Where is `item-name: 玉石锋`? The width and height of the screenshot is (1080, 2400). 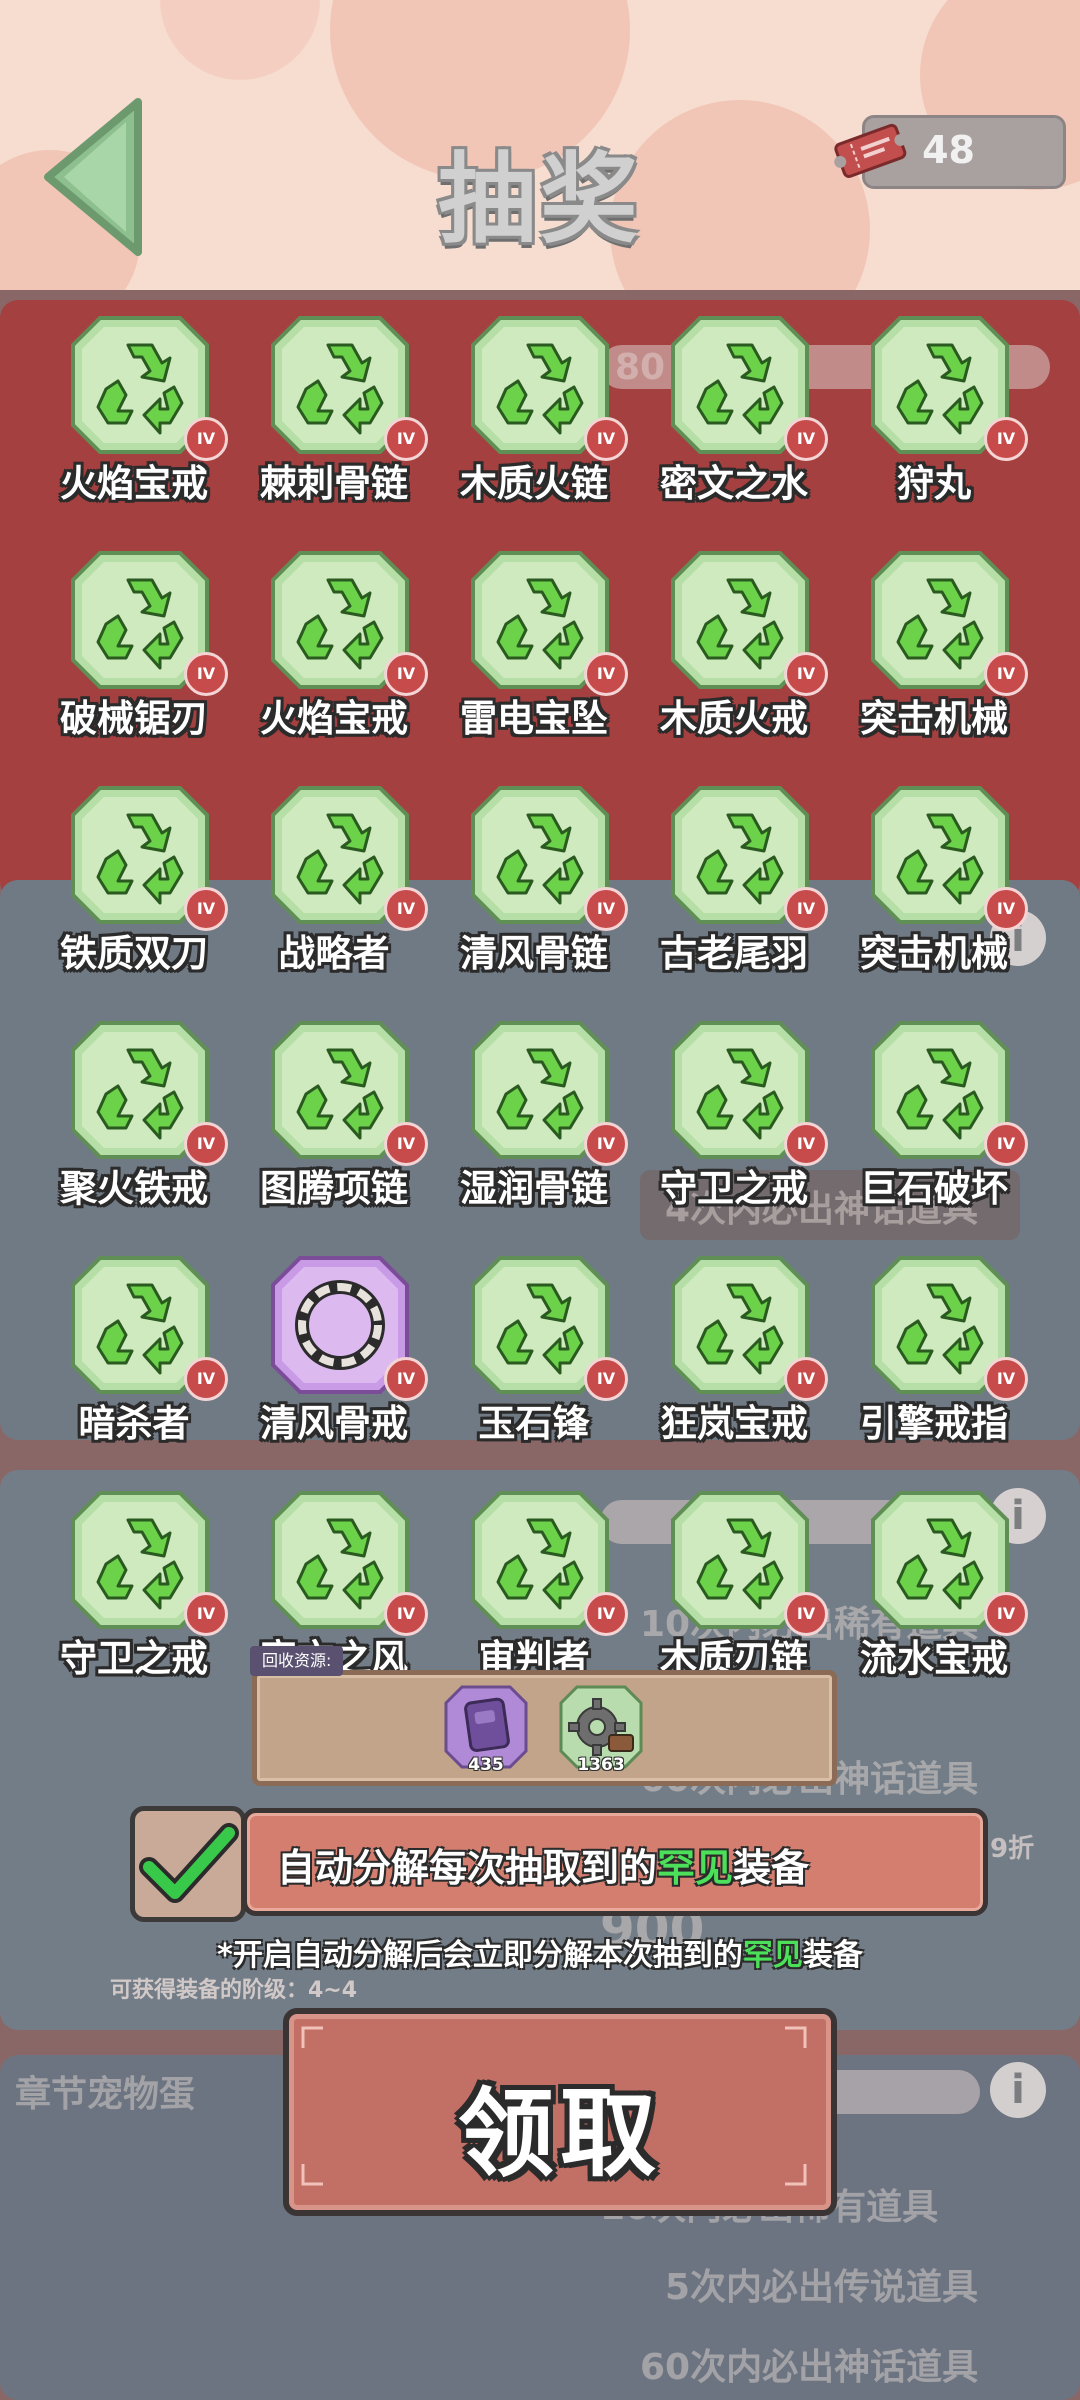
item-name: 玉石锋 is located at coordinates (534, 1423).